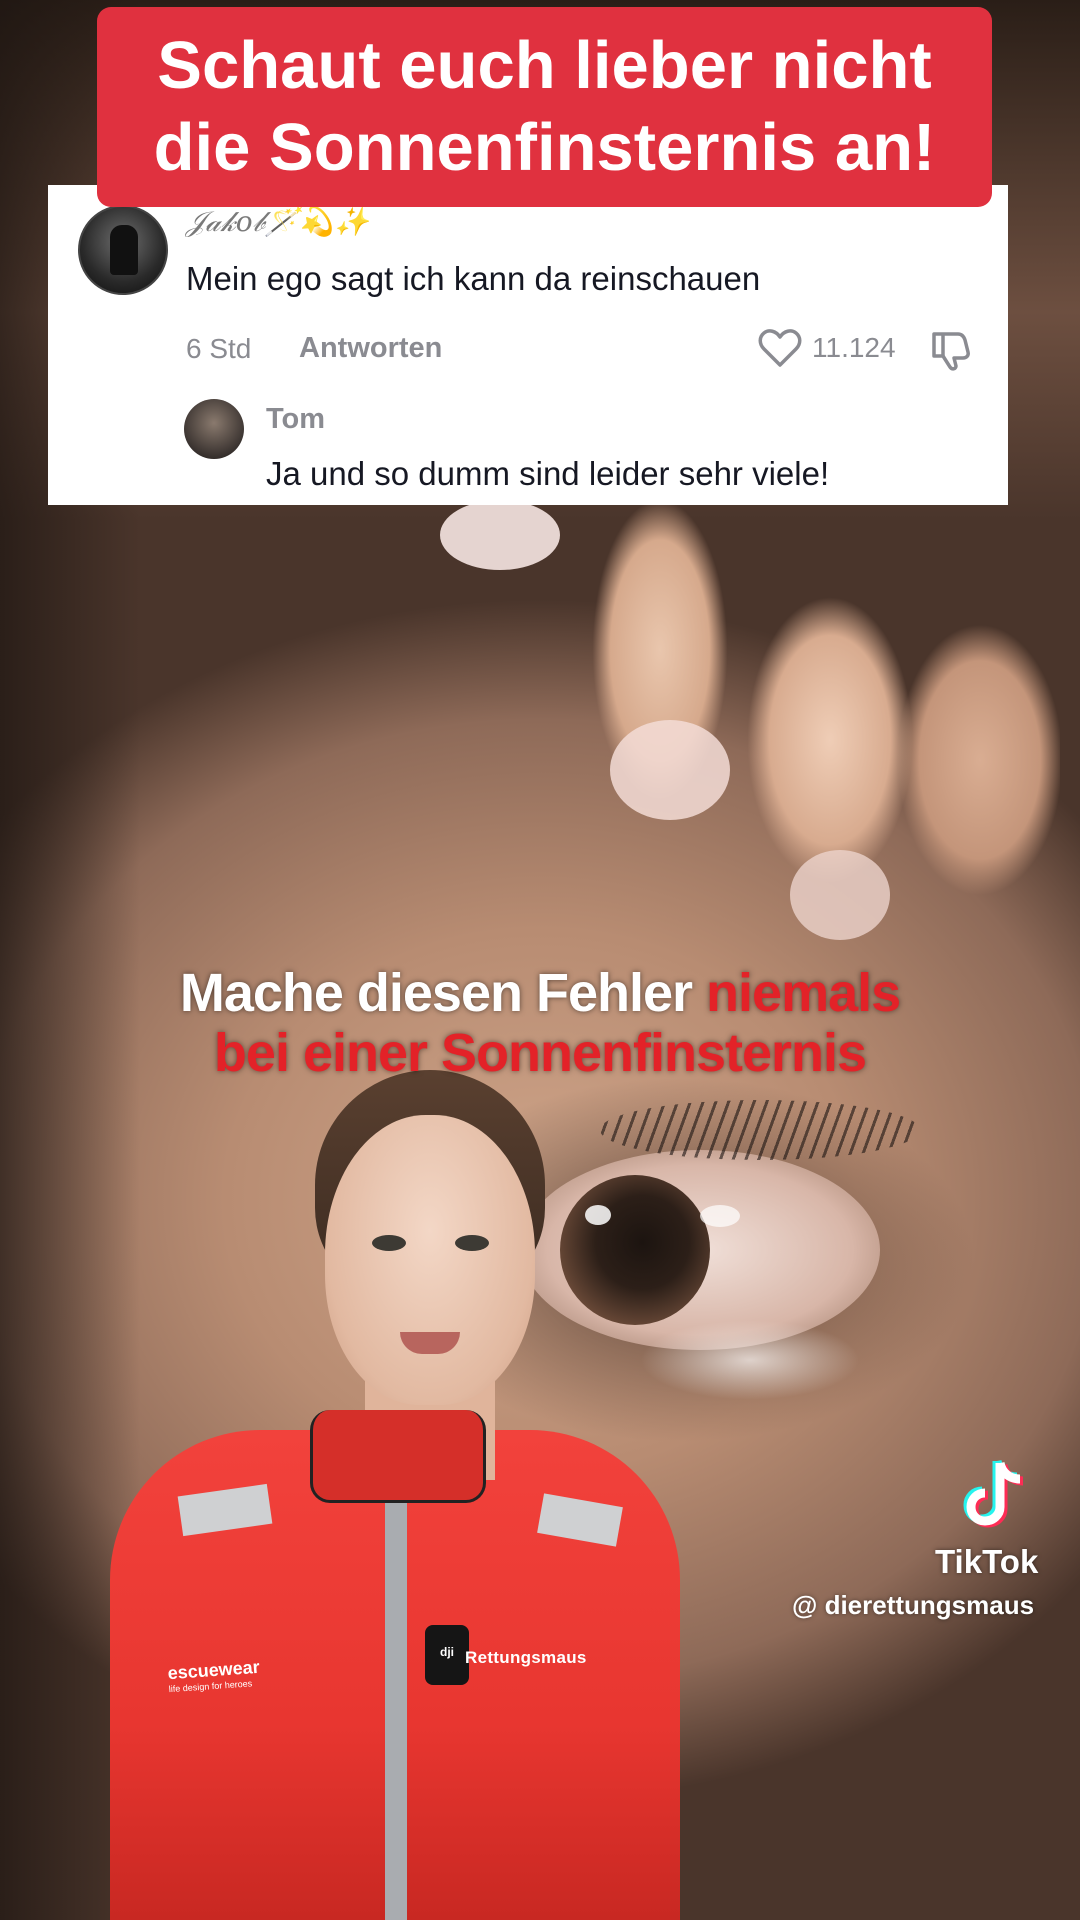 The height and width of the screenshot is (1920, 1080). I want to click on banner-line2: die Sonnenfinsternis an!, so click(544, 147).